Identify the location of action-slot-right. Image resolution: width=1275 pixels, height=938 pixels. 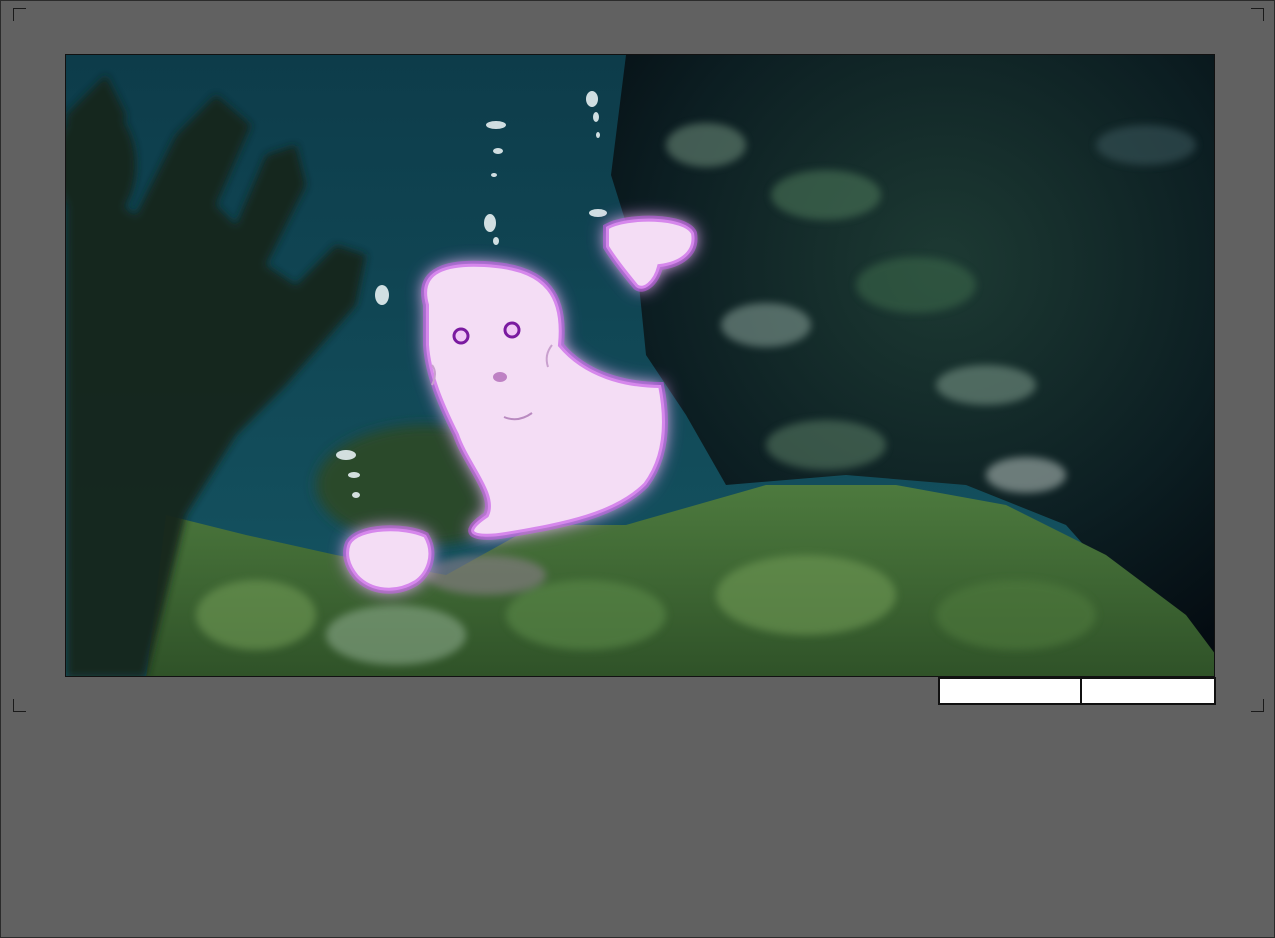
(1148, 691).